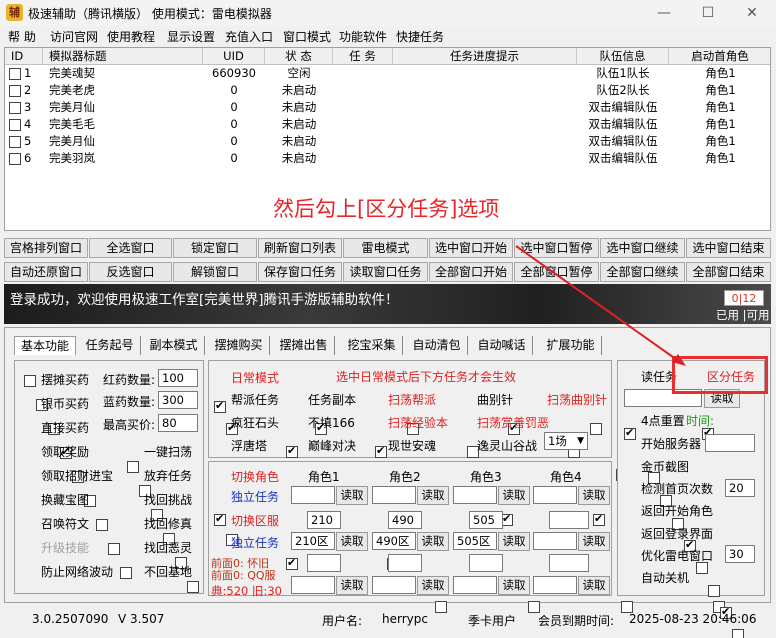 The width and height of the screenshot is (776, 638). What do you see at coordinates (114, 548) in the screenshot?
I see `basic-left-7-checkbox` at bounding box center [114, 548].